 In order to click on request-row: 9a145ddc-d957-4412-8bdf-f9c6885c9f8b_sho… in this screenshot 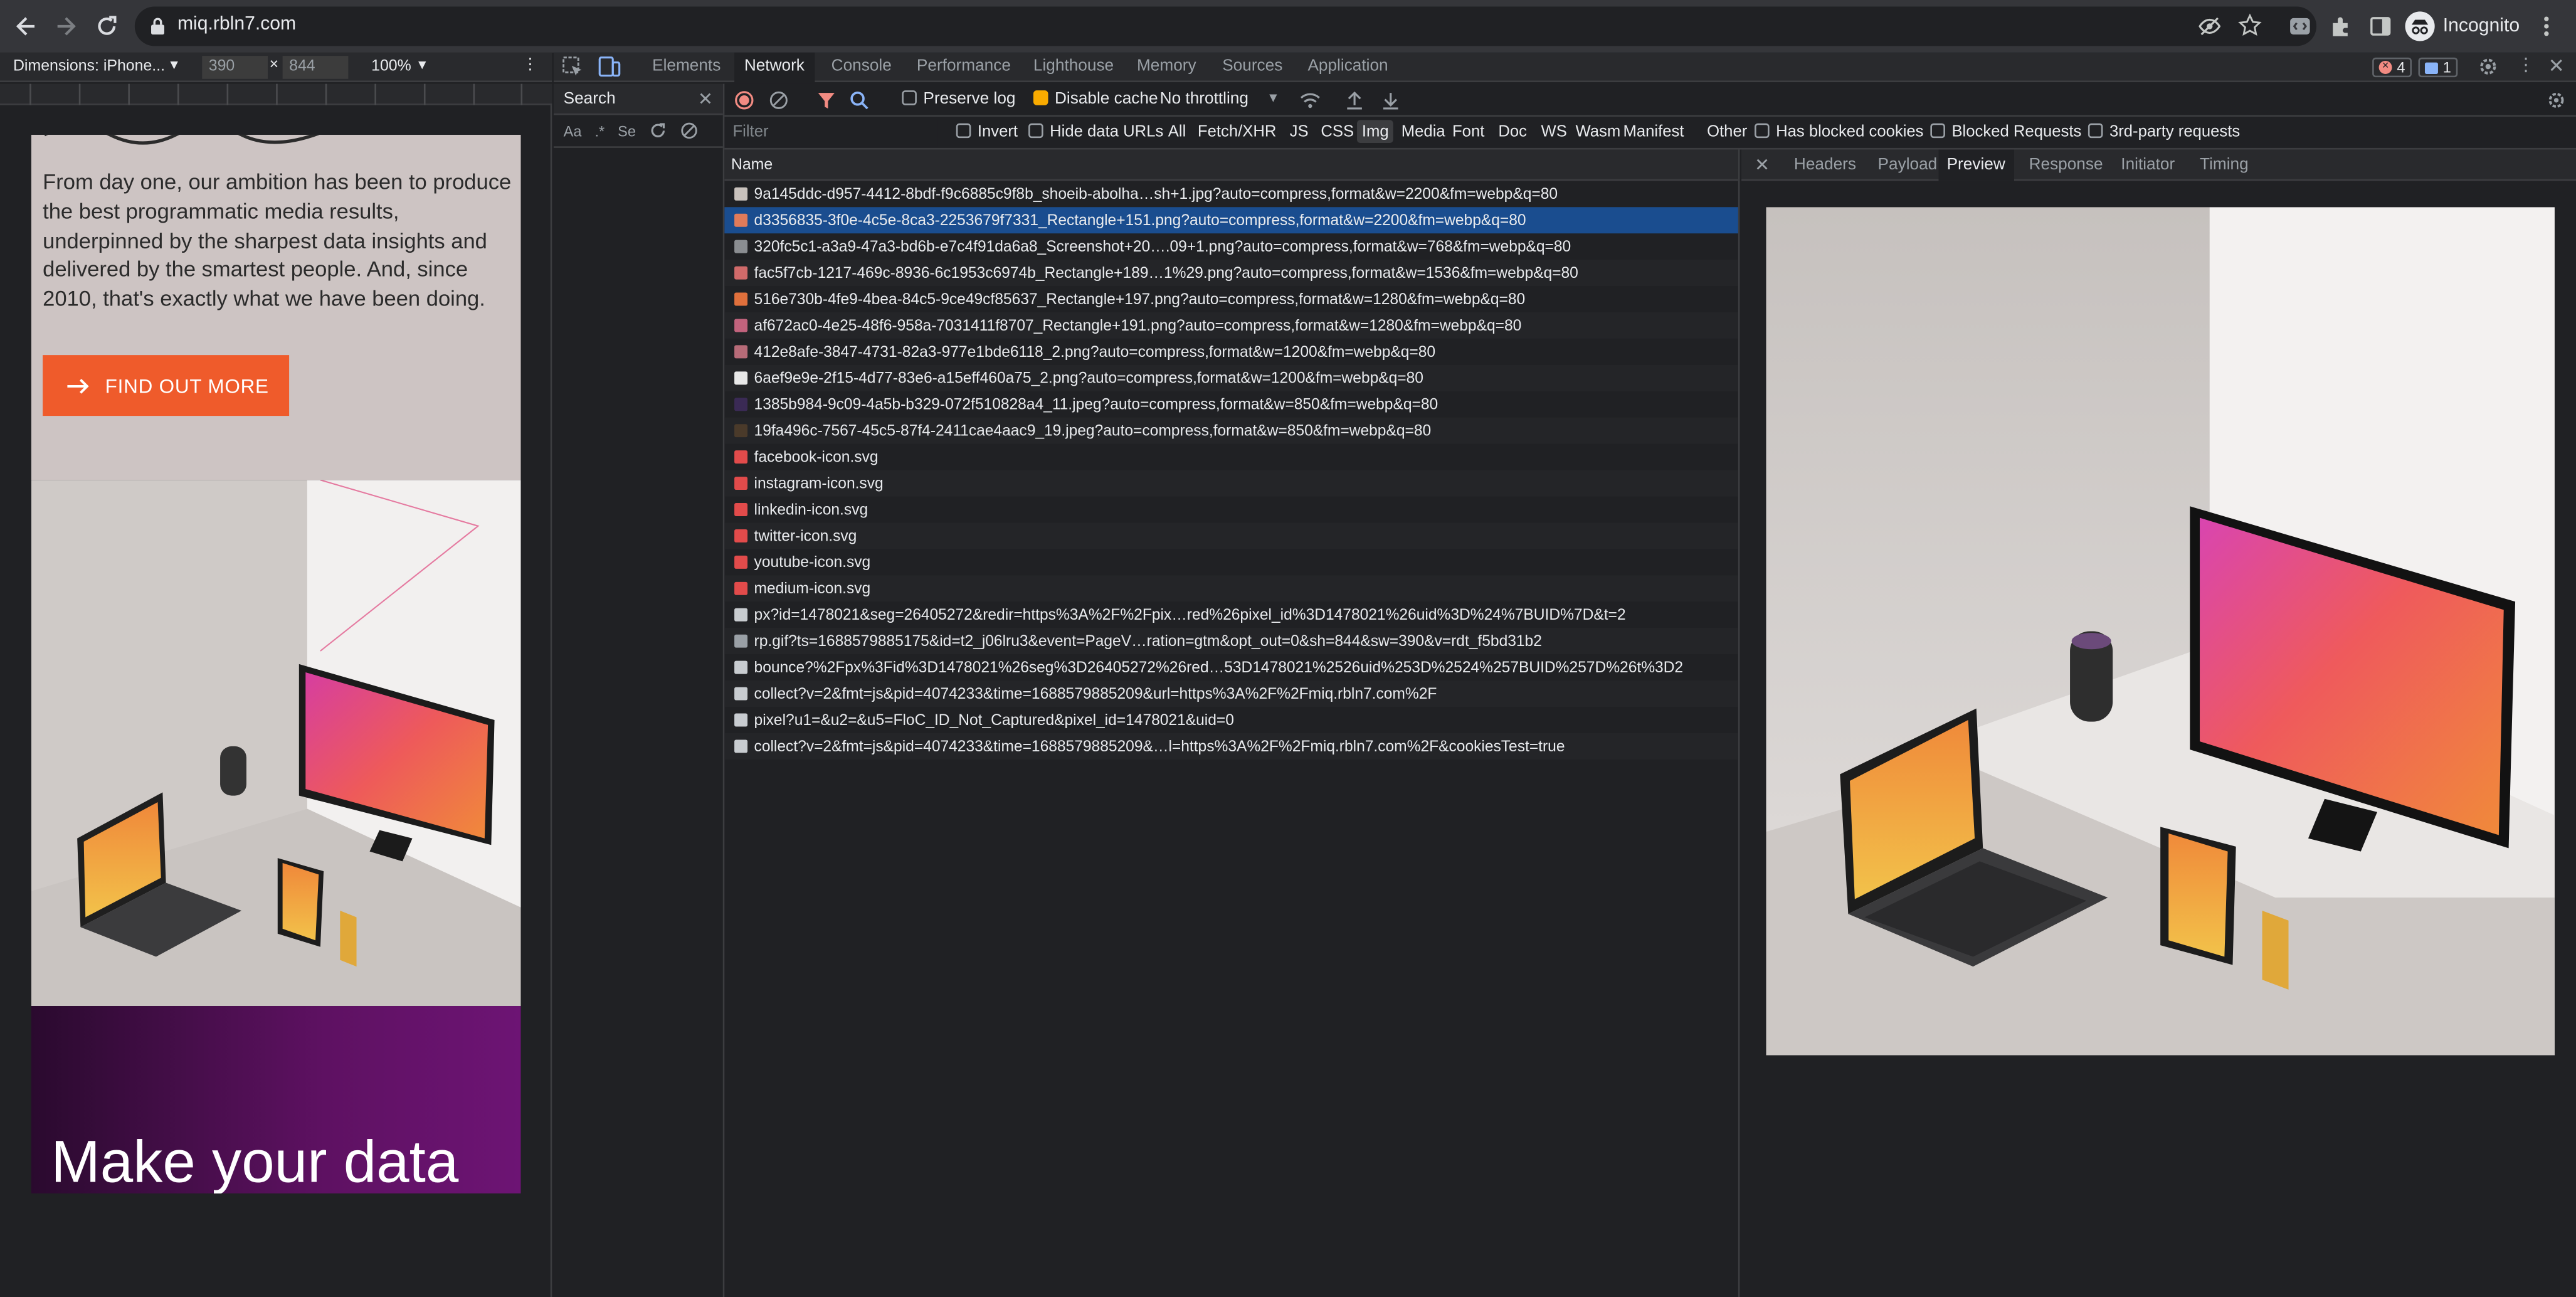, I will do `click(1231, 194)`.